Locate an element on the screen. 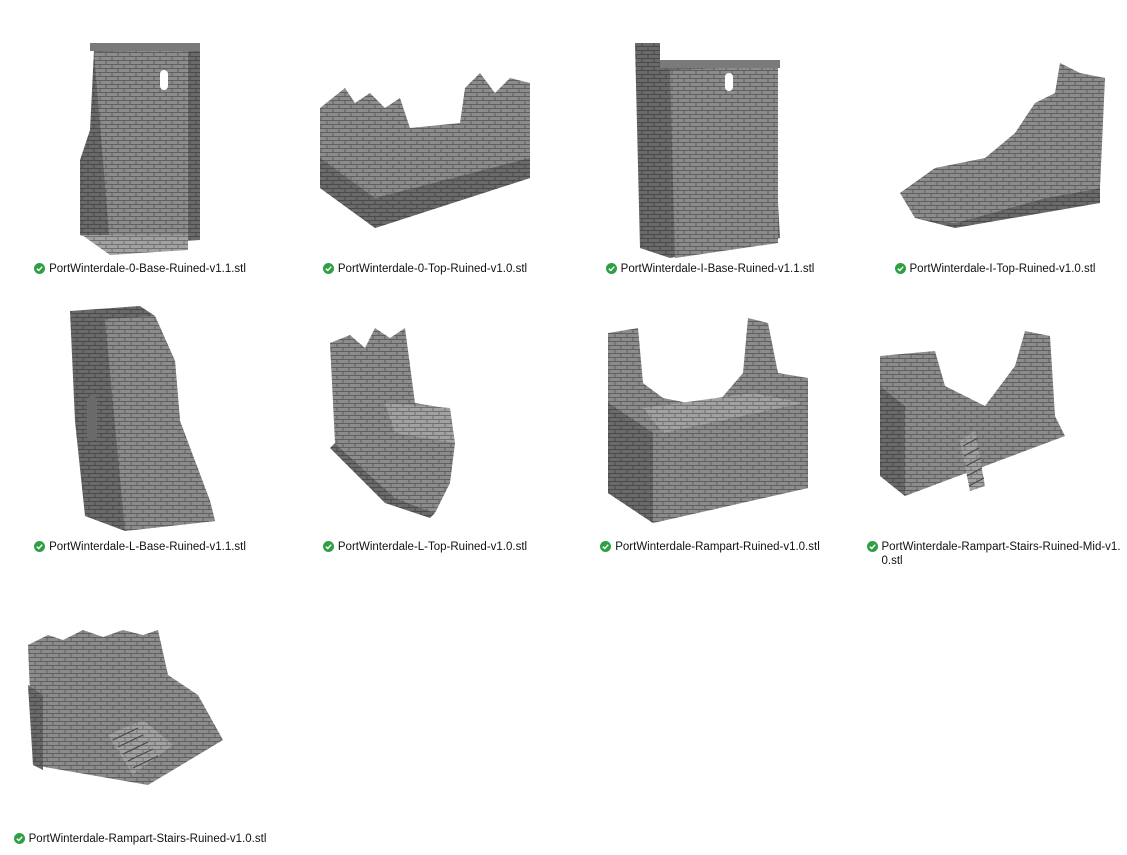 This screenshot has height=855, width=1127. ruined-wall-top-thumbnail-icon is located at coordinates (1002, 140).